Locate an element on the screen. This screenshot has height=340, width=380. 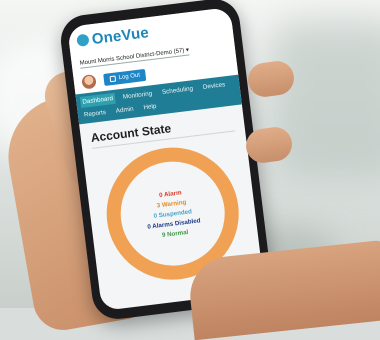
state-warning: 3 Warning is located at coordinates (171, 203).